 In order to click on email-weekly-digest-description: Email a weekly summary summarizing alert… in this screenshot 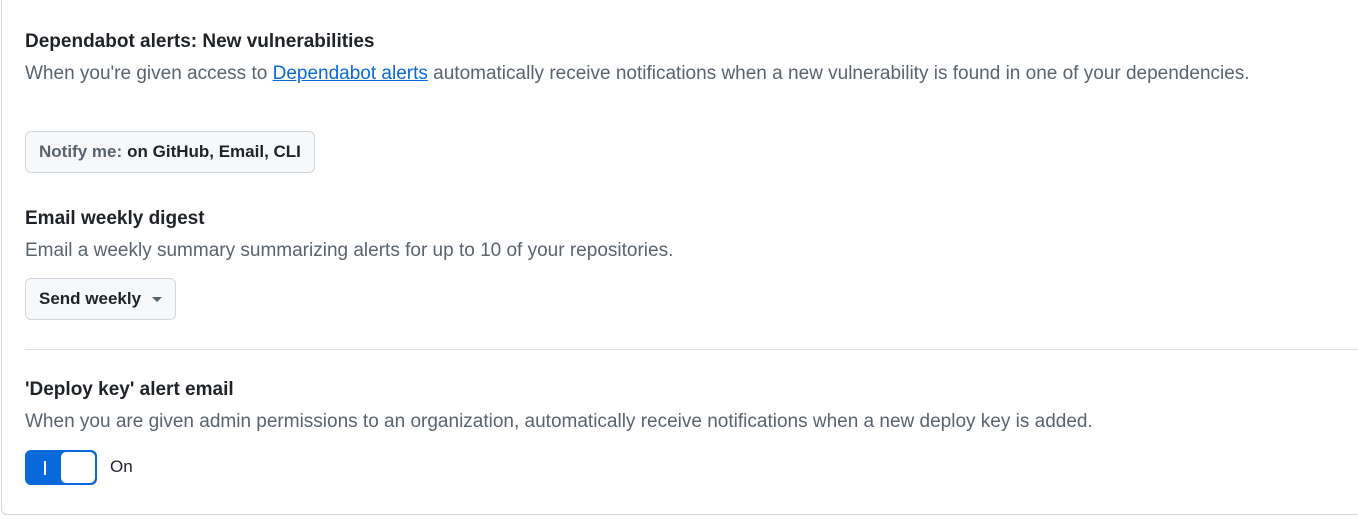, I will do `click(349, 250)`.